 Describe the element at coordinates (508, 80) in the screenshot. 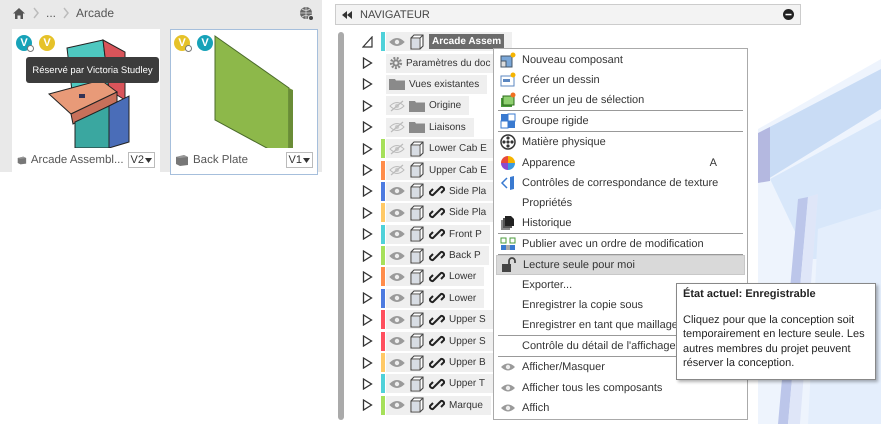

I see `drawing-icon` at that location.